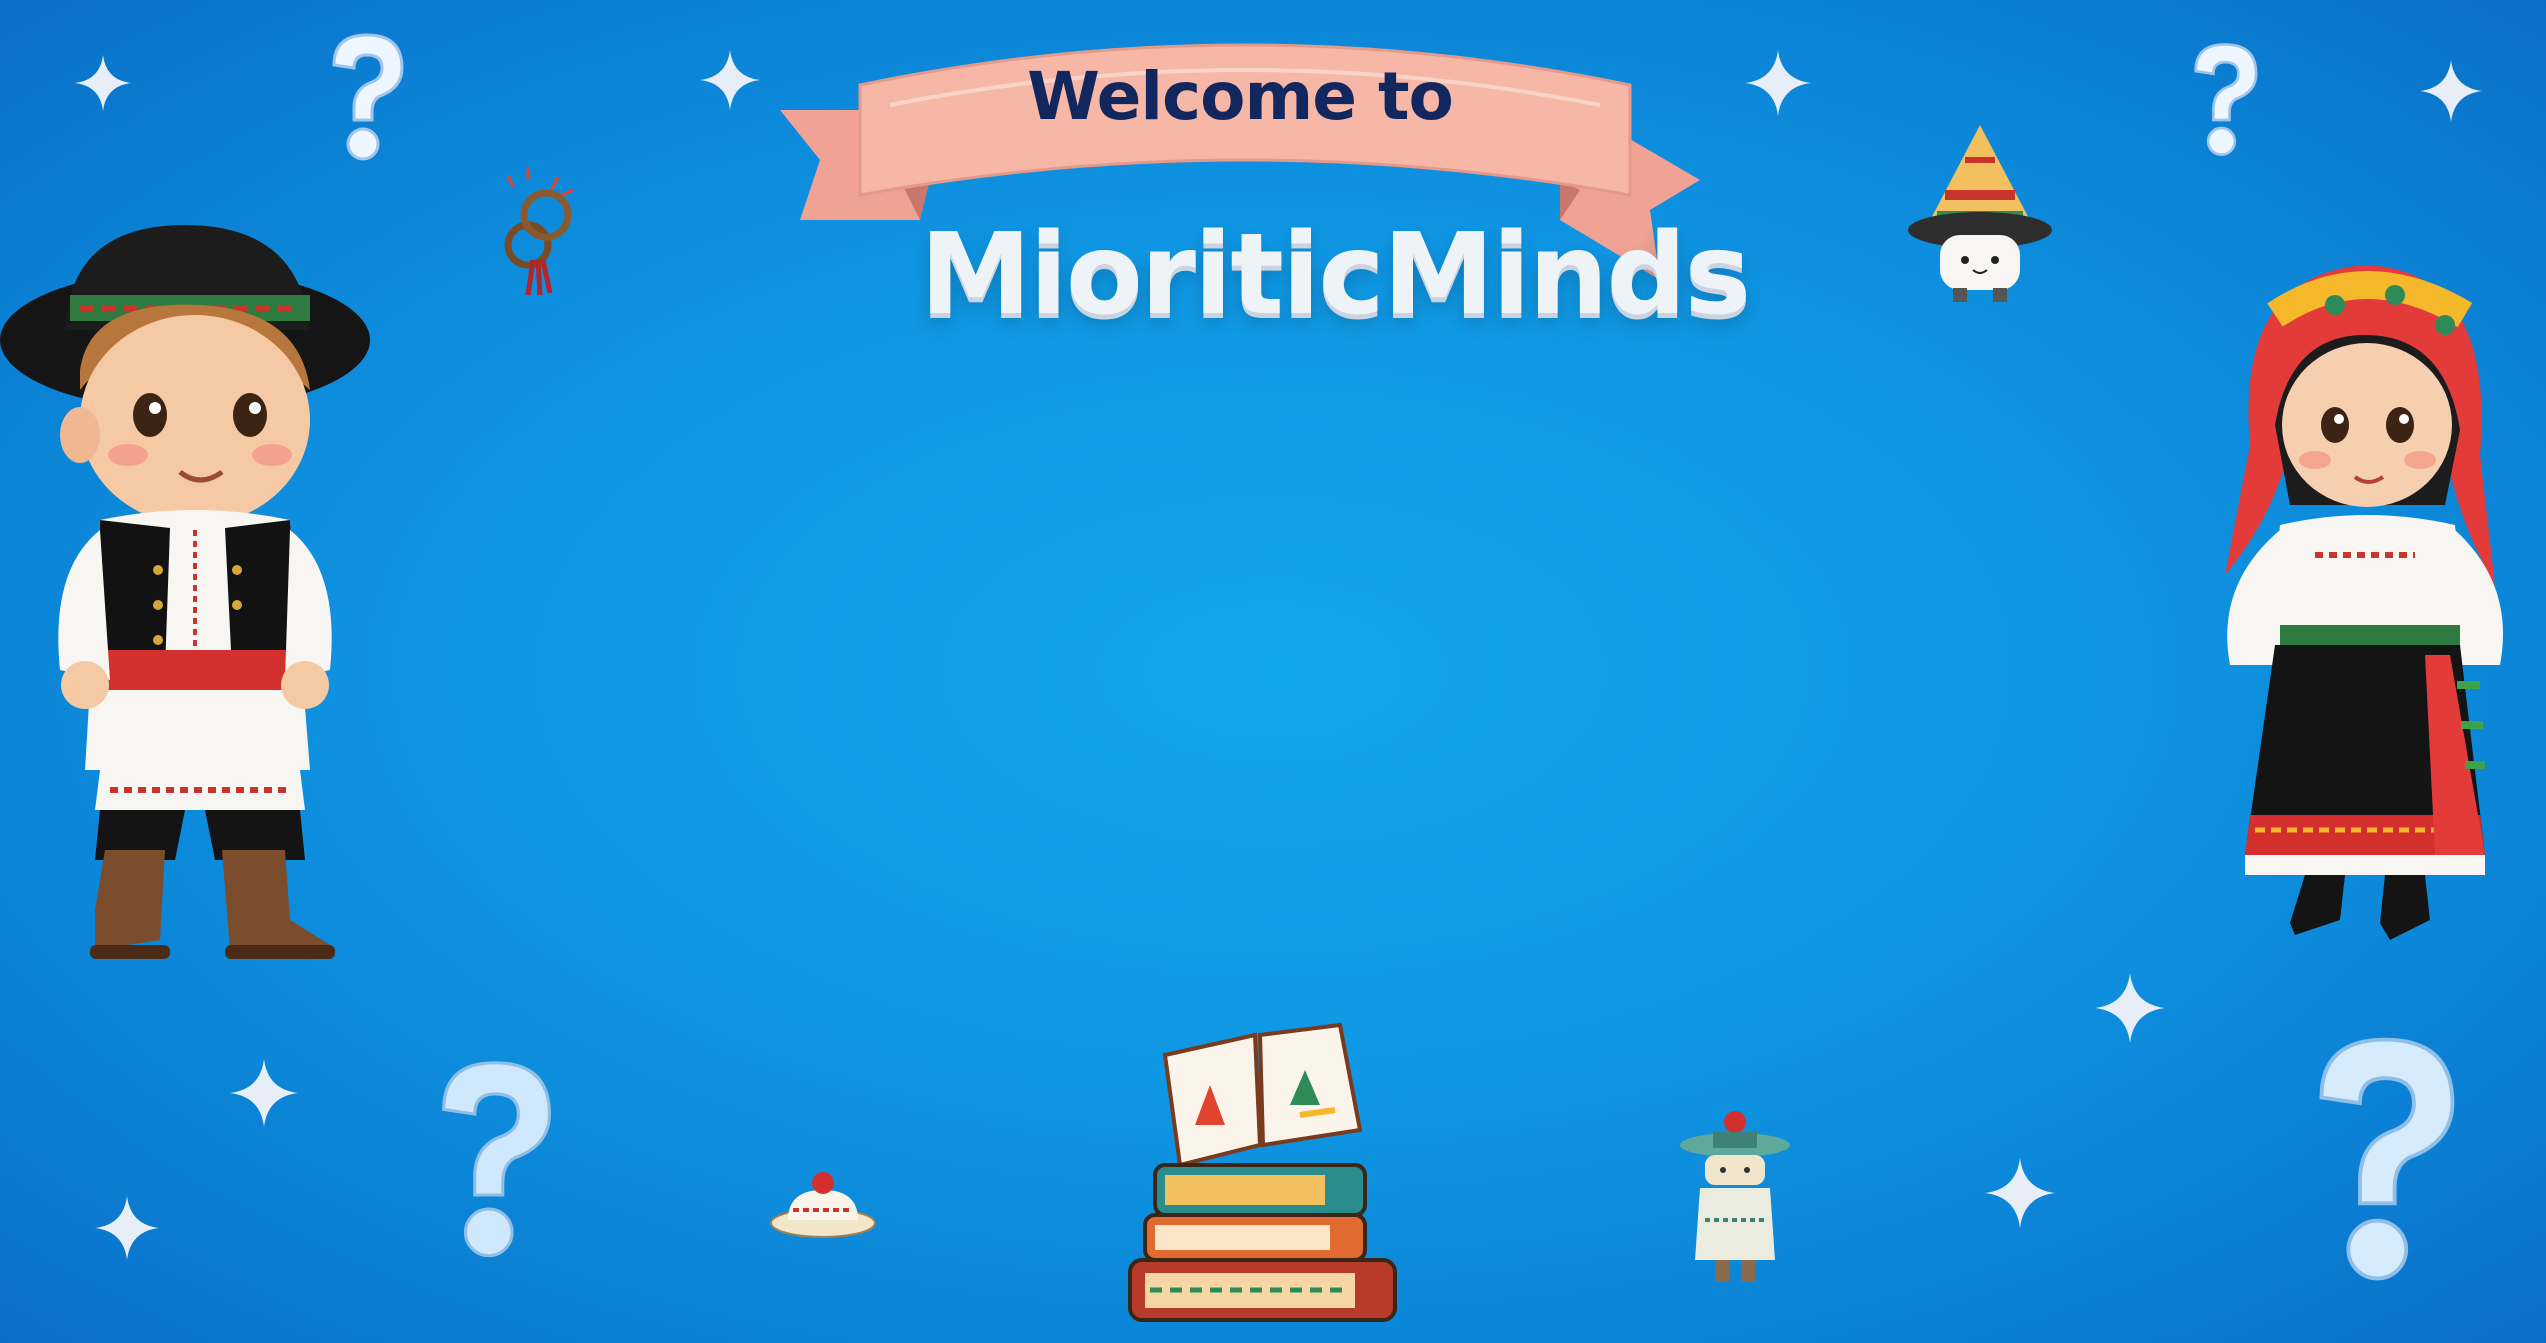  Describe the element at coordinates (535, 232) in the screenshot. I see `martisor-charm-icon` at that location.